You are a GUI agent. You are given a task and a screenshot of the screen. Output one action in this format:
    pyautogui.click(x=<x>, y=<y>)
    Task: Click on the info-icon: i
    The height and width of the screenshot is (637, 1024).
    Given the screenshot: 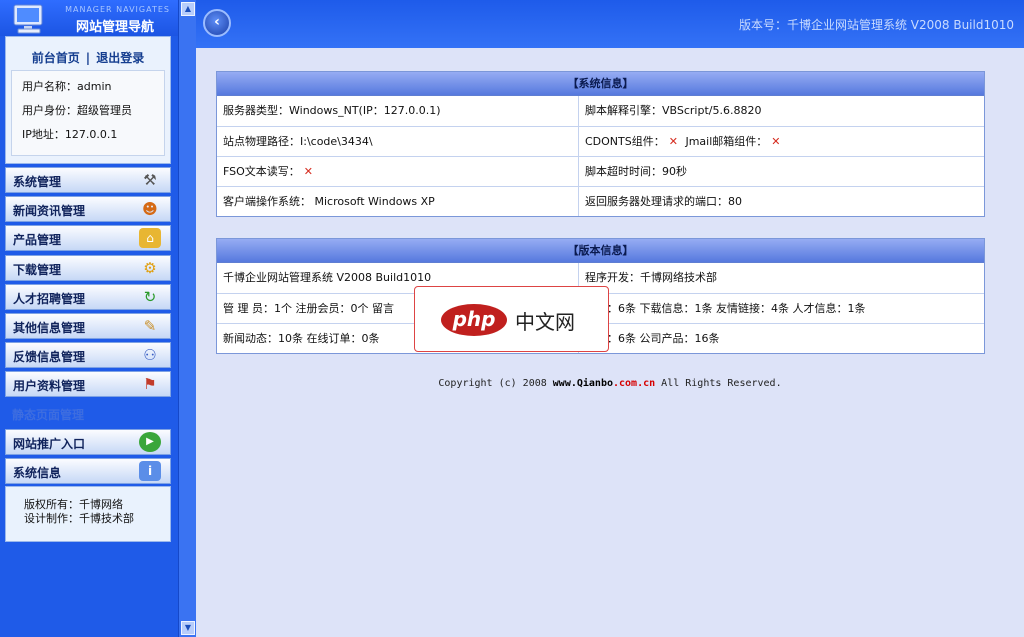 What is the action you would take?
    pyautogui.click(x=150, y=471)
    